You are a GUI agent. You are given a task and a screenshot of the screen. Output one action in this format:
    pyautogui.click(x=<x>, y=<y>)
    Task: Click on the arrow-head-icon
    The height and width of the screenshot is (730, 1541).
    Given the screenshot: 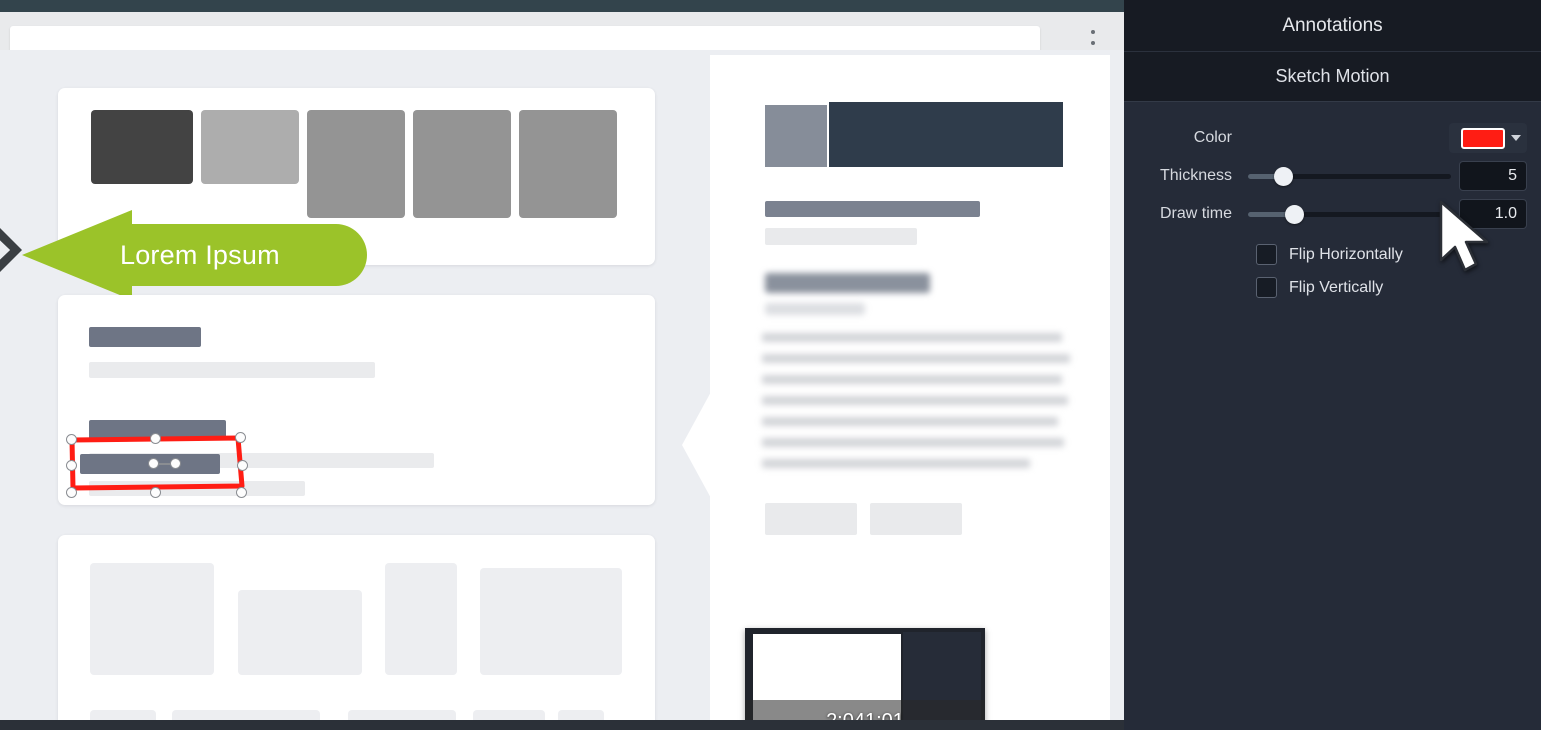 What is the action you would take?
    pyautogui.click(x=77, y=255)
    